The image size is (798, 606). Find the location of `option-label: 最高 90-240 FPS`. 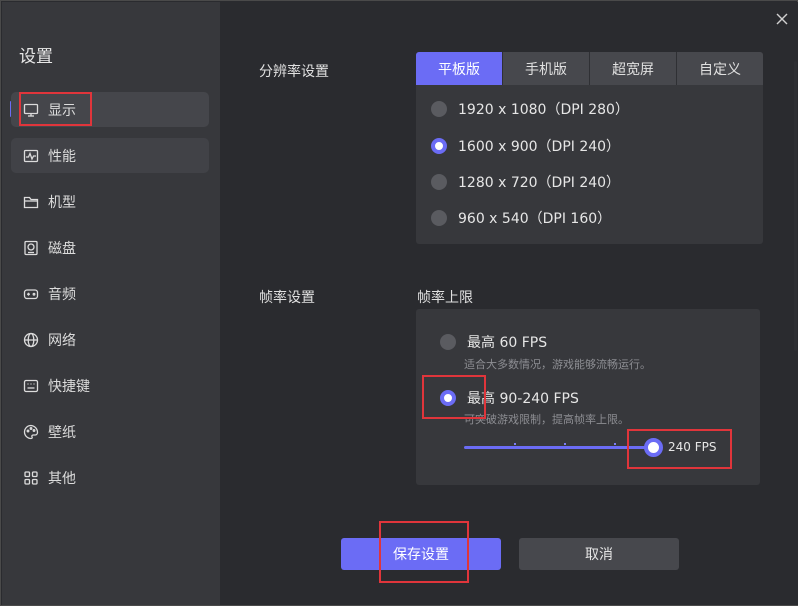

option-label: 最高 90-240 FPS is located at coordinates (523, 399).